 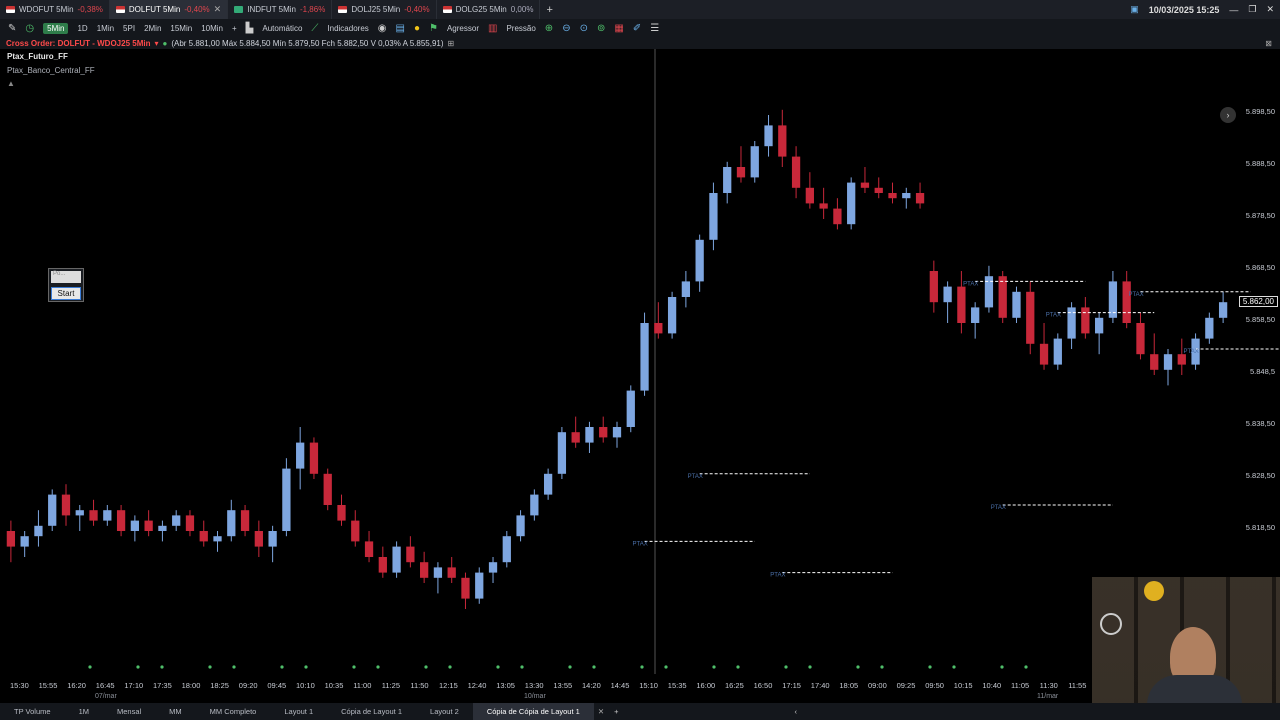 I want to click on price-tick-label: 5.838,50, so click(x=1260, y=424).